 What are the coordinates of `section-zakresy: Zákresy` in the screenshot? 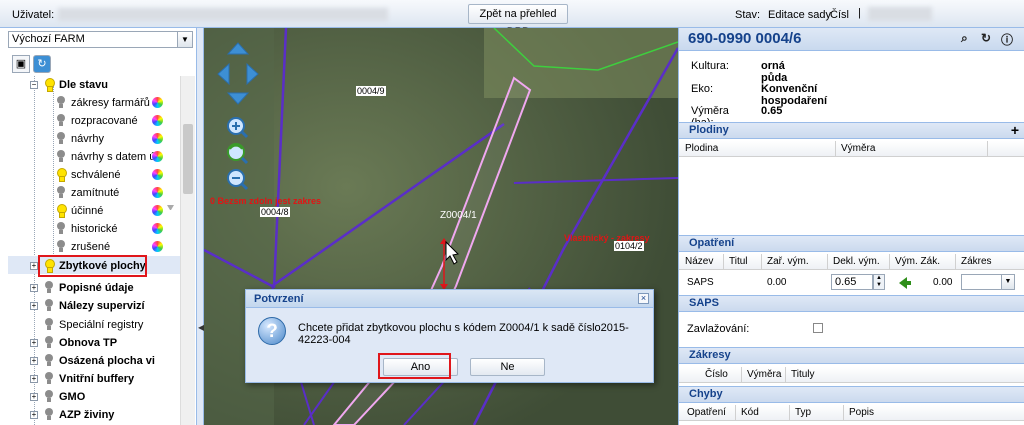 It's located at (851, 355).